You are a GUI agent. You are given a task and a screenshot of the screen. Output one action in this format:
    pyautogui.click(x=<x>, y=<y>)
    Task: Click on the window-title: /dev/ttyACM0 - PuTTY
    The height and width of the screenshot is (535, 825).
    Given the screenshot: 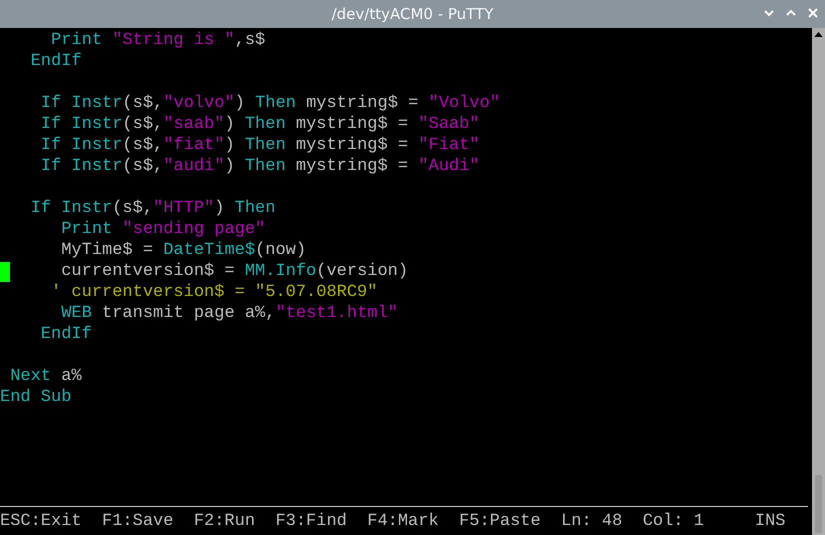 What is the action you would take?
    pyautogui.click(x=413, y=14)
    